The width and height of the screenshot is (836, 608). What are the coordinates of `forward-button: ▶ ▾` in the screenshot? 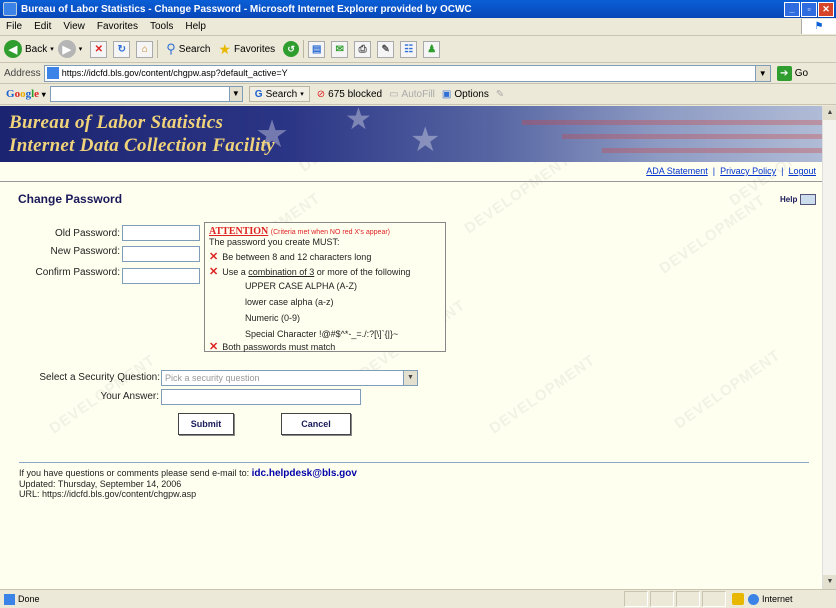 It's located at (70, 49).